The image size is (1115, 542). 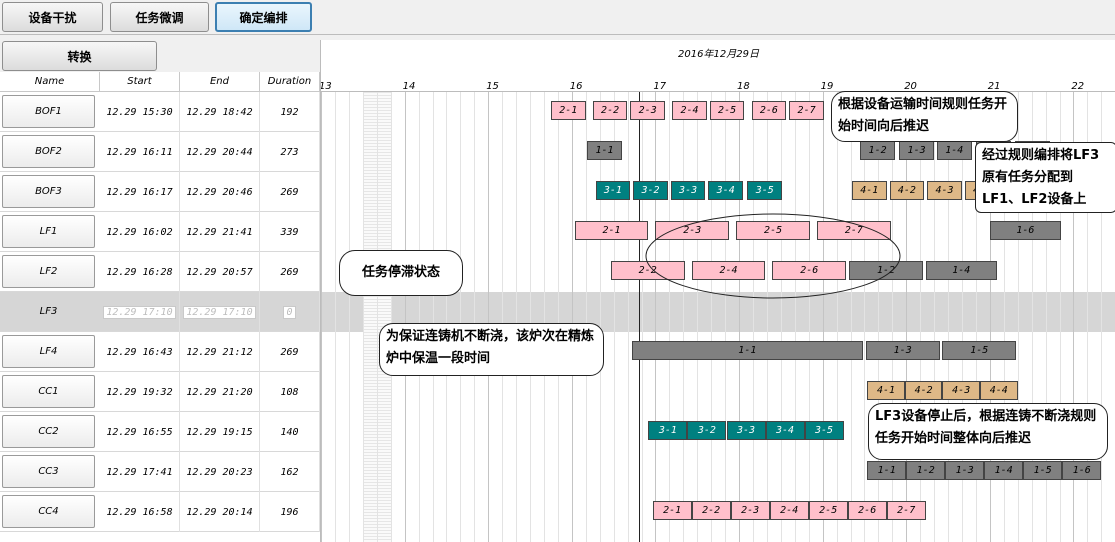 I want to click on equipment-name-button: CC3, so click(x=48, y=471).